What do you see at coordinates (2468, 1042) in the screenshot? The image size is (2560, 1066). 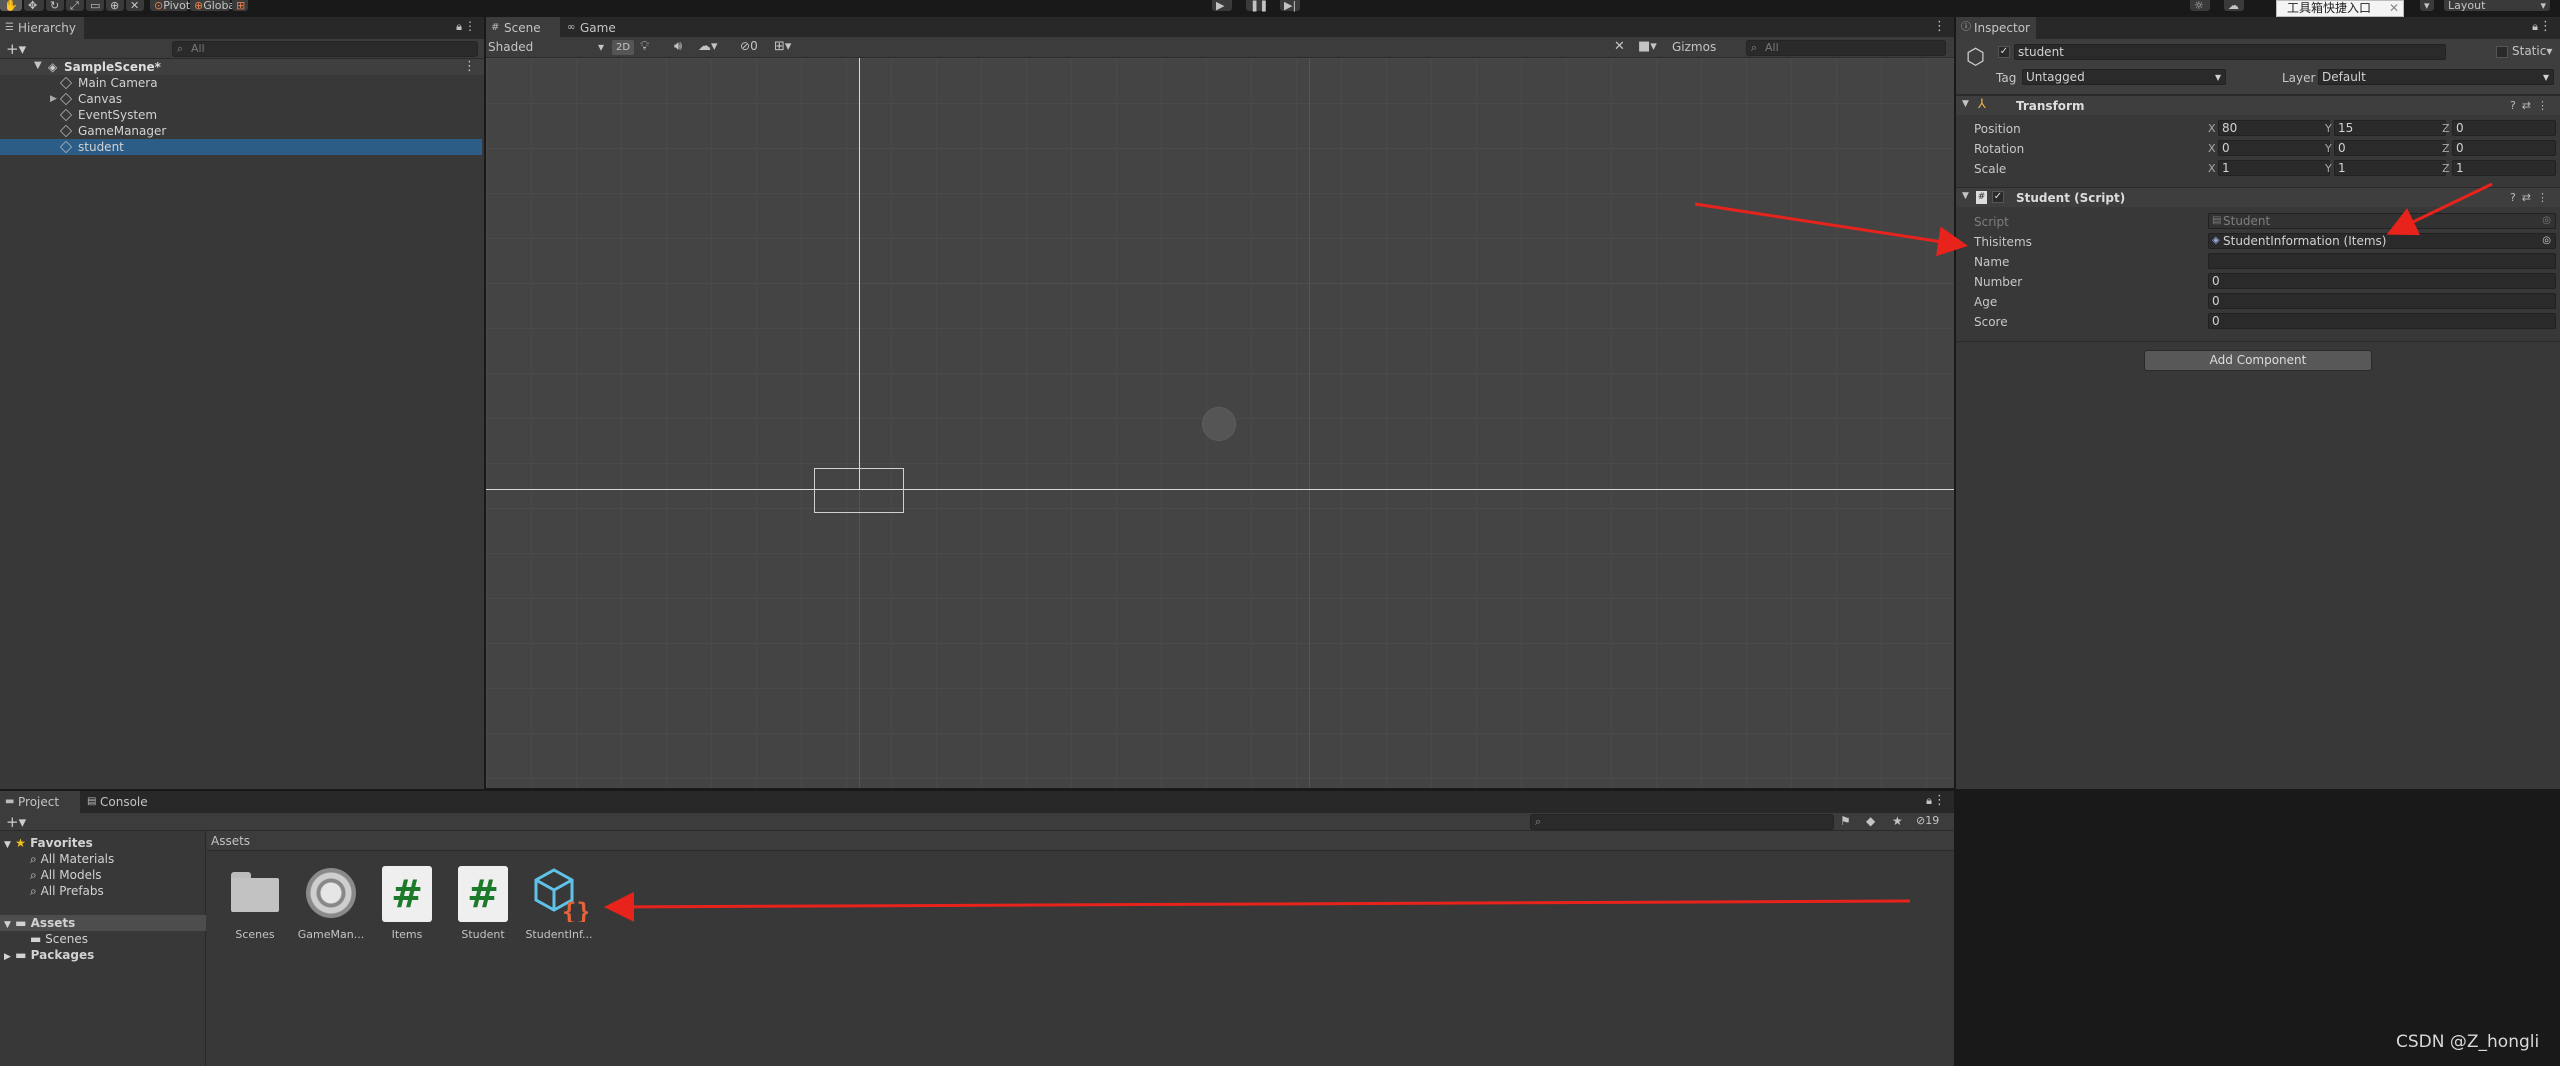 I see `watermark: CSDN @Z_hongli` at bounding box center [2468, 1042].